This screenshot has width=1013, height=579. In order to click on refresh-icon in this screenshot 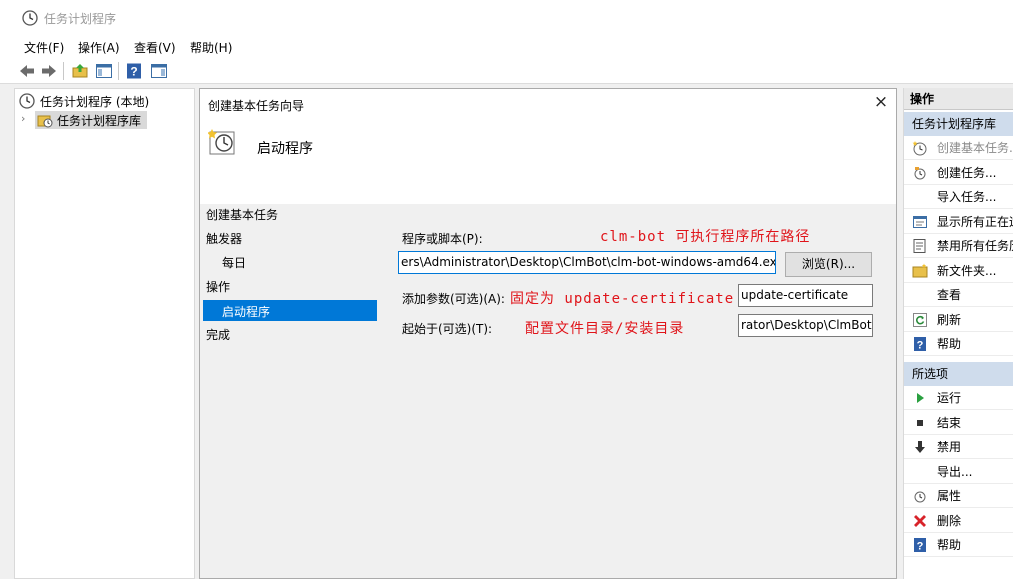, I will do `click(920, 320)`.